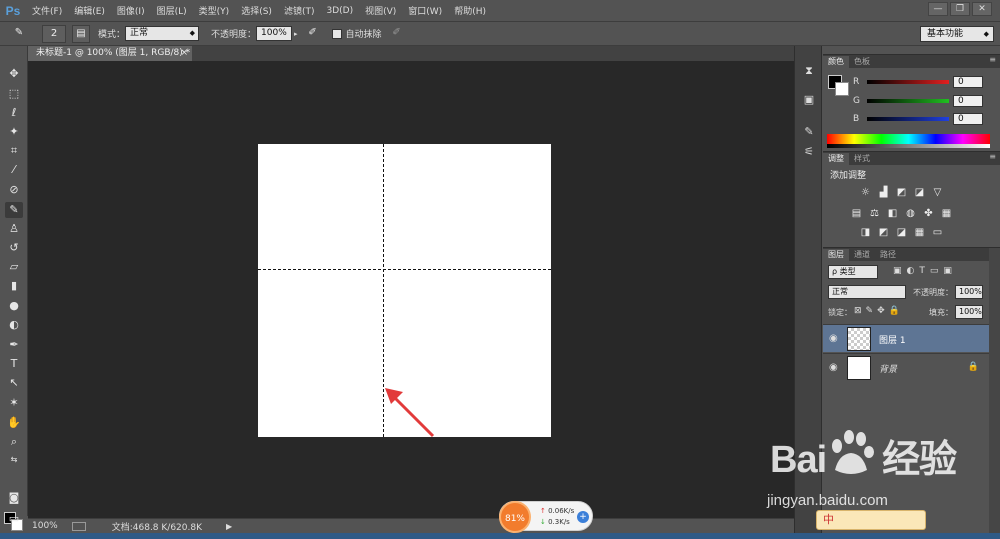 The width and height of the screenshot is (1000, 539). What do you see at coordinates (299, 10) in the screenshot?
I see `menu-filter: 滤镜(T)` at bounding box center [299, 10].